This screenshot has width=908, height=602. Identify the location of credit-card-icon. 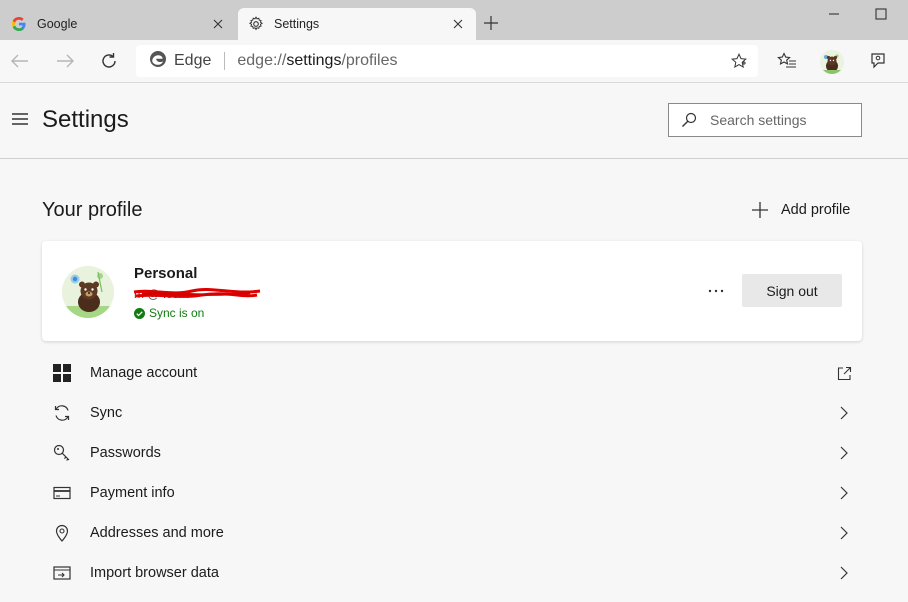
(62, 493).